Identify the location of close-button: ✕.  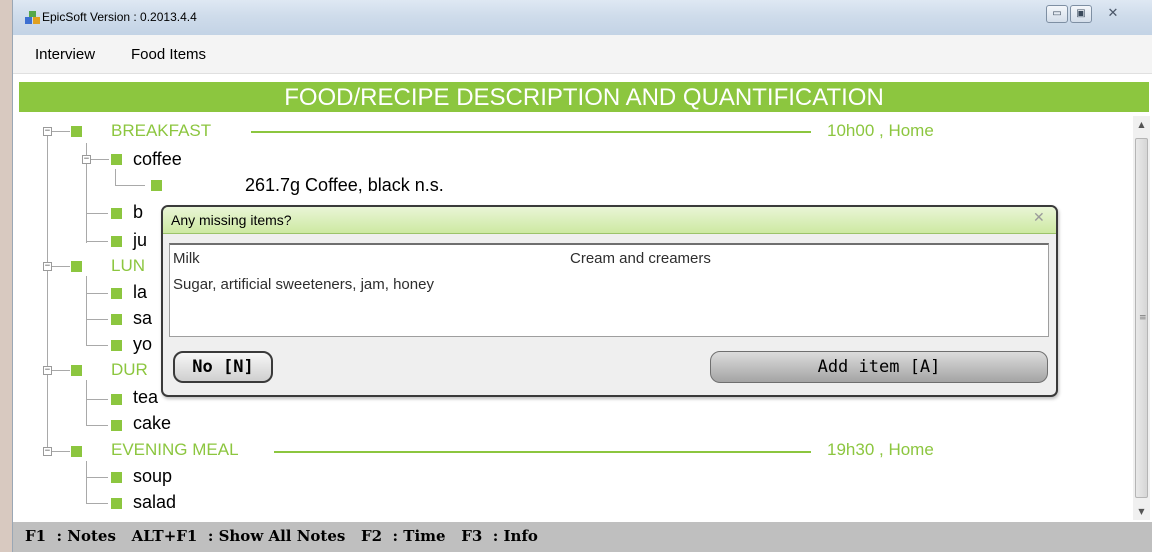
(1113, 14).